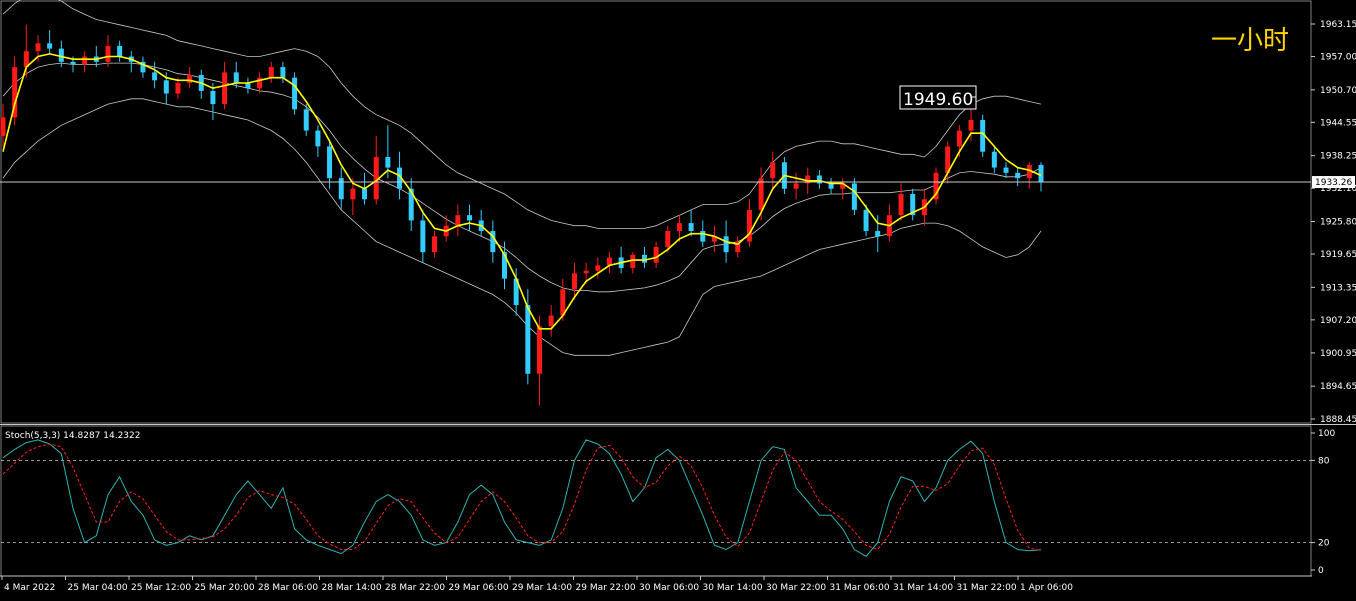 The image size is (1356, 601). Describe the element at coordinates (1338, 255) in the screenshot. I see `price-tick-label: 1919.65` at that location.